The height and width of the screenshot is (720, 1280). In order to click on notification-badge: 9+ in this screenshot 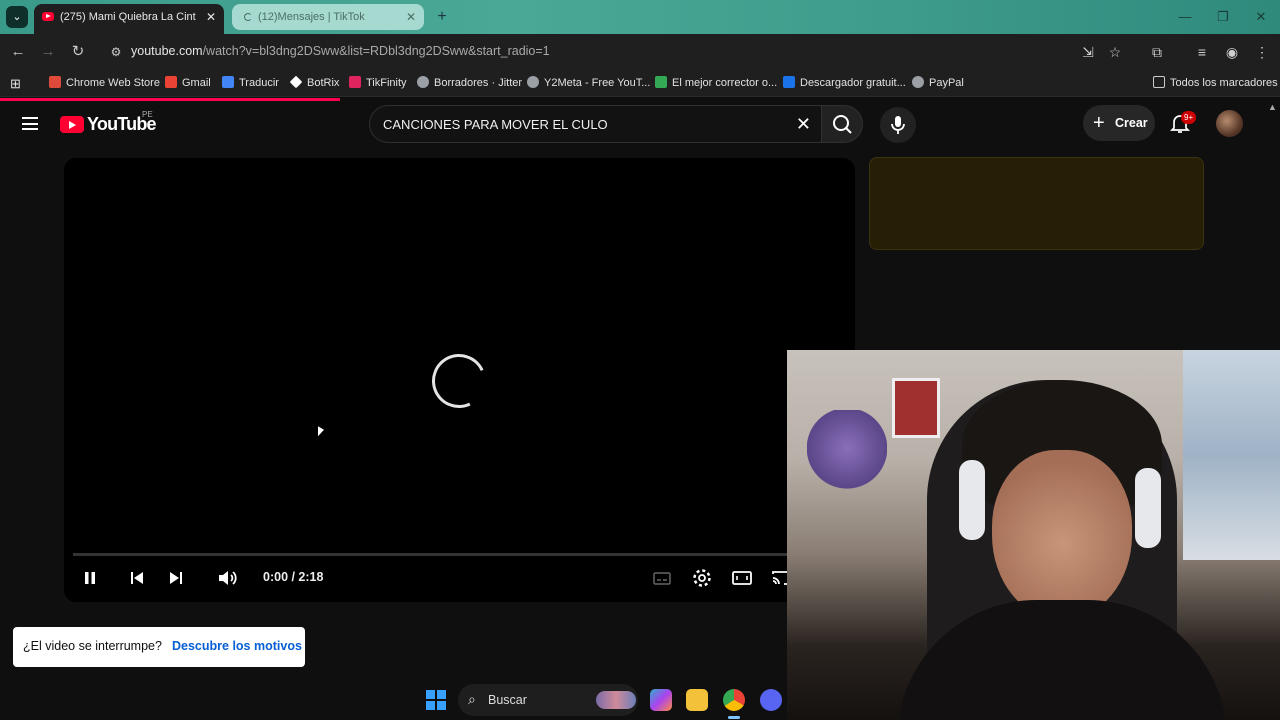, I will do `click(1189, 117)`.